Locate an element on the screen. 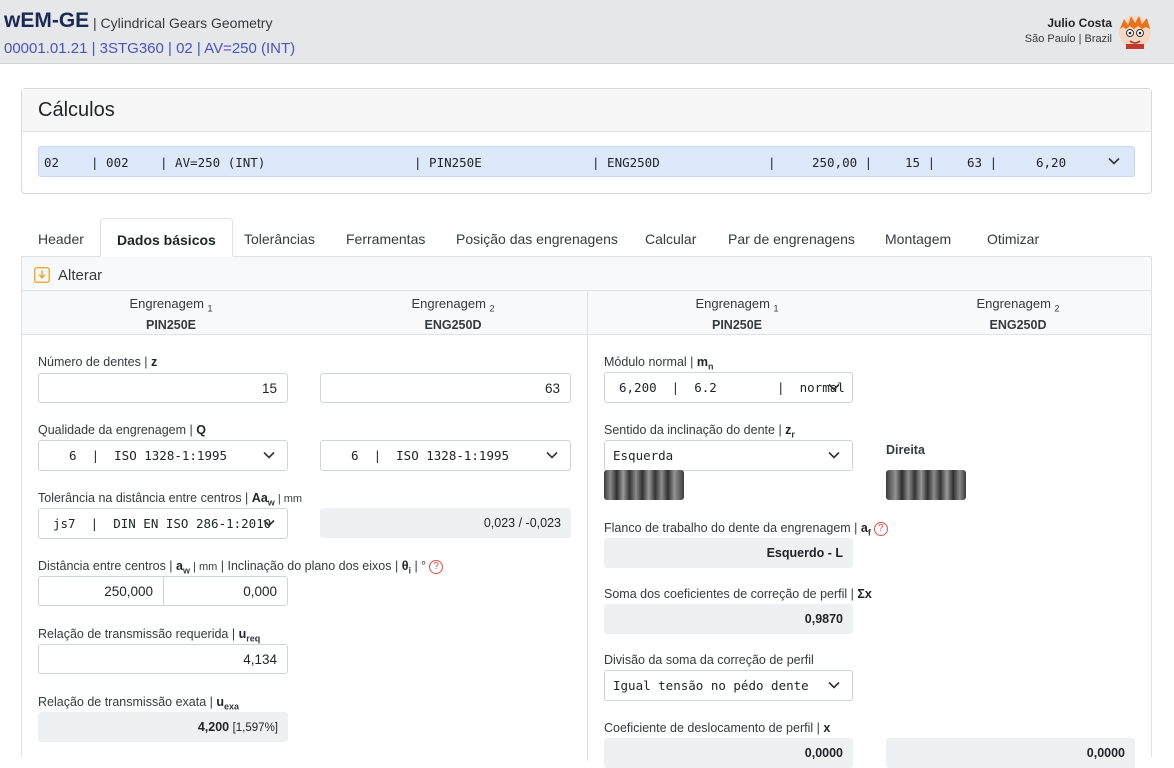  exact-ratio-label: Relação de transmissão exata | uexa is located at coordinates (139, 703).